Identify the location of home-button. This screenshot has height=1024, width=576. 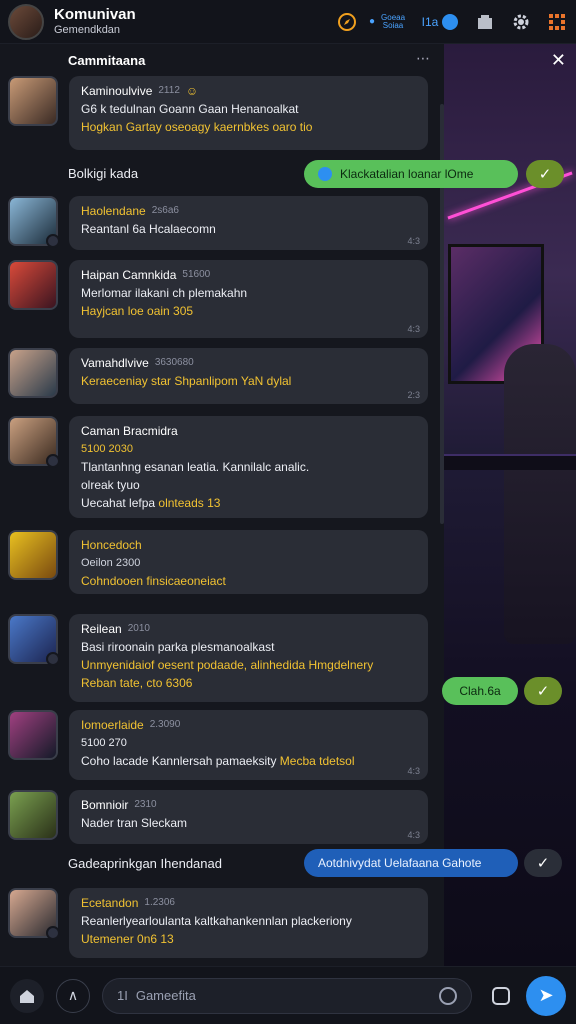
(27, 995).